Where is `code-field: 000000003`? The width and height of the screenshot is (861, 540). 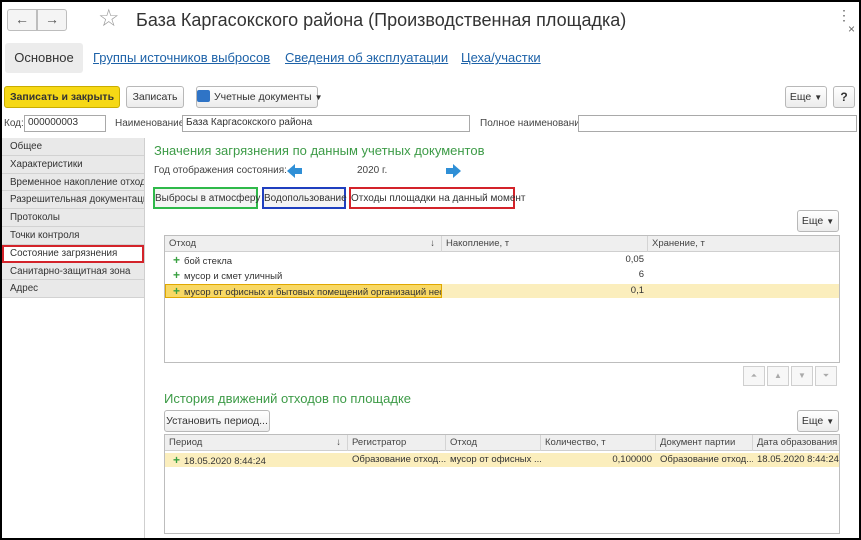 code-field: 000000003 is located at coordinates (65, 123).